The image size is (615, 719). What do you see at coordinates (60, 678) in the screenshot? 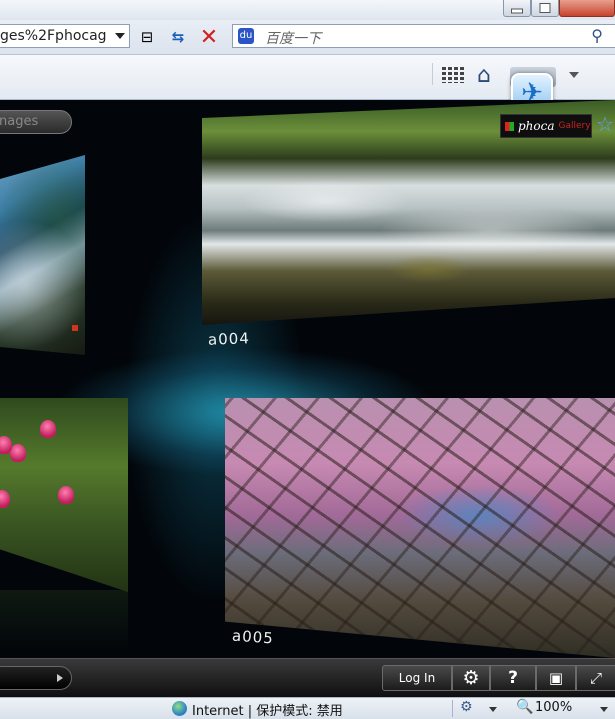
I see `play-arrow-icon` at bounding box center [60, 678].